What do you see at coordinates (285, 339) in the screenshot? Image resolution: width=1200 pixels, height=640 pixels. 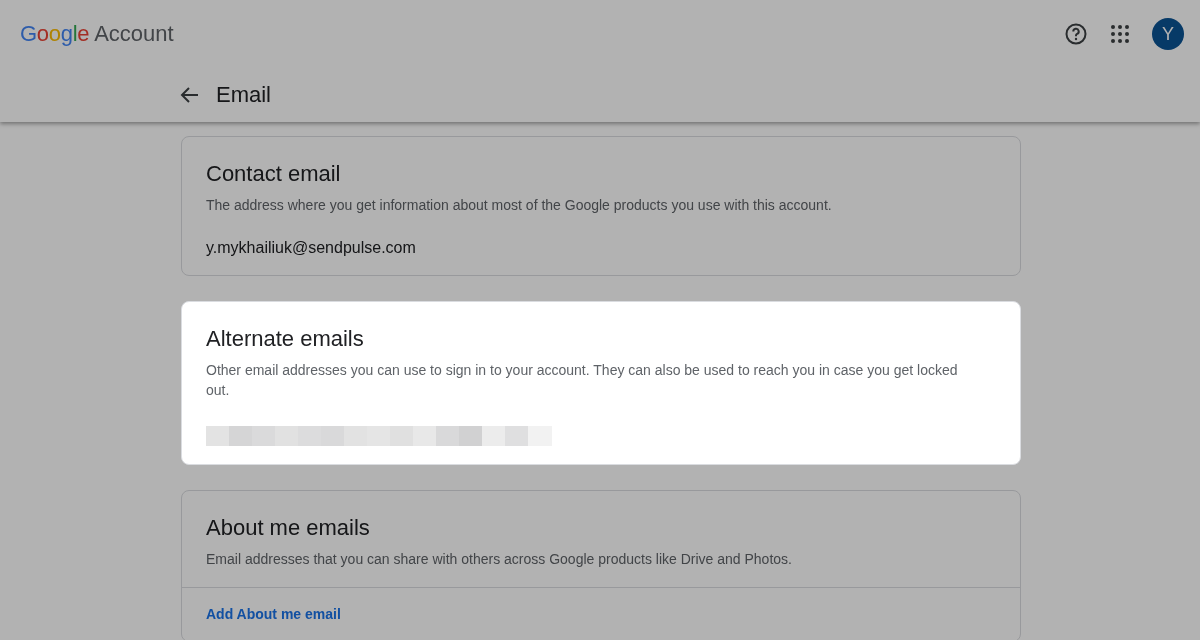 I see `card-title: Alternate emails` at bounding box center [285, 339].